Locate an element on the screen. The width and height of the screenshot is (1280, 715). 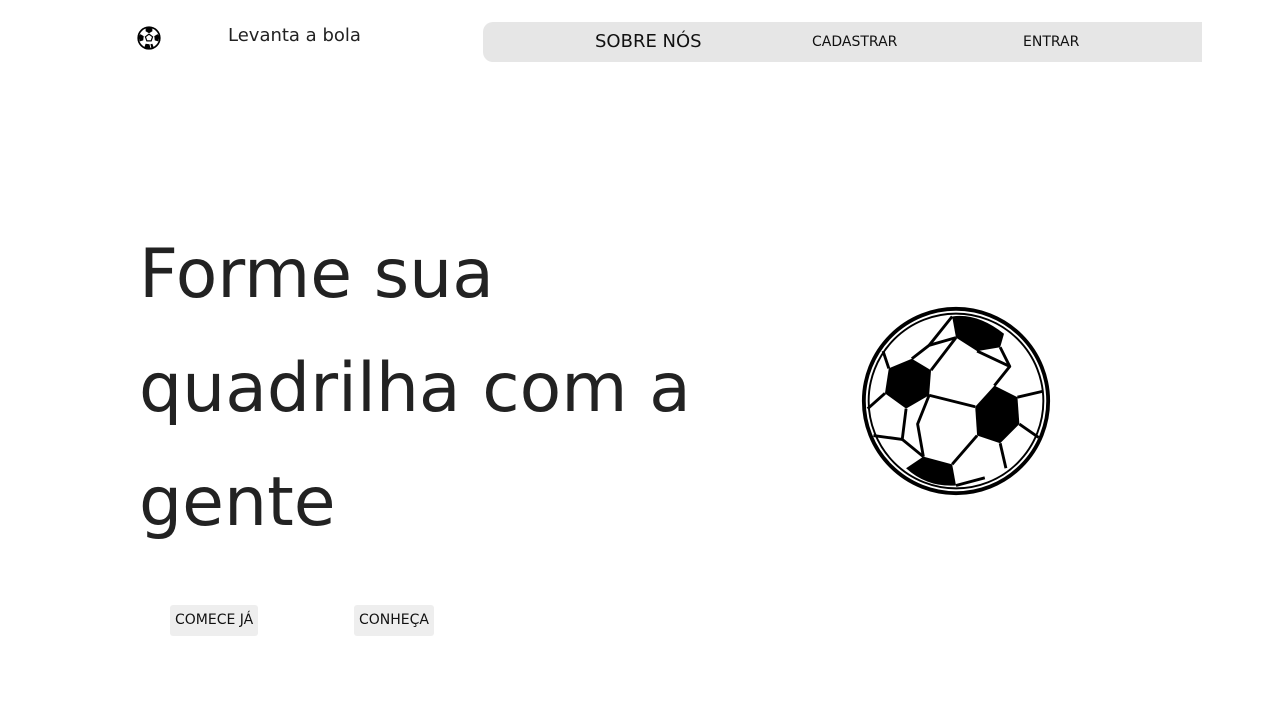
comece-ja-button: COMECE JÁ is located at coordinates (214, 620).